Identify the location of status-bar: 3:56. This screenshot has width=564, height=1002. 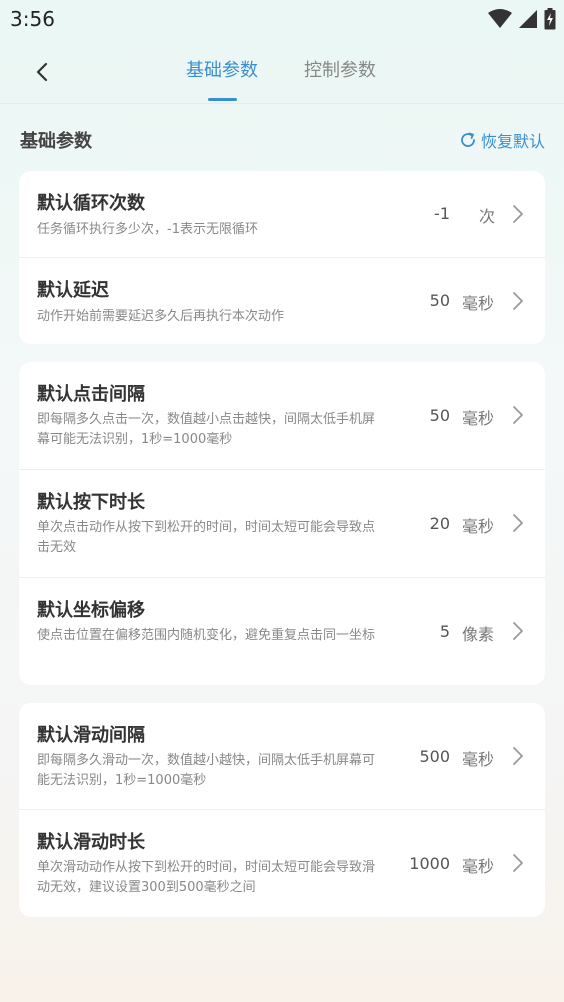
(282, 20).